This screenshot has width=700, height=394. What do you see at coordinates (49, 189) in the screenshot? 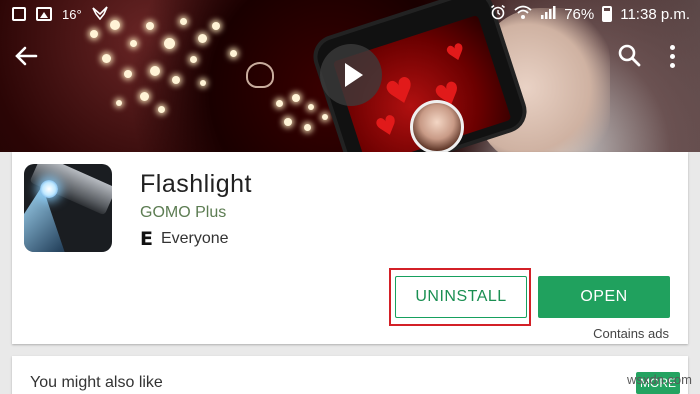
I see `torch-lens` at bounding box center [49, 189].